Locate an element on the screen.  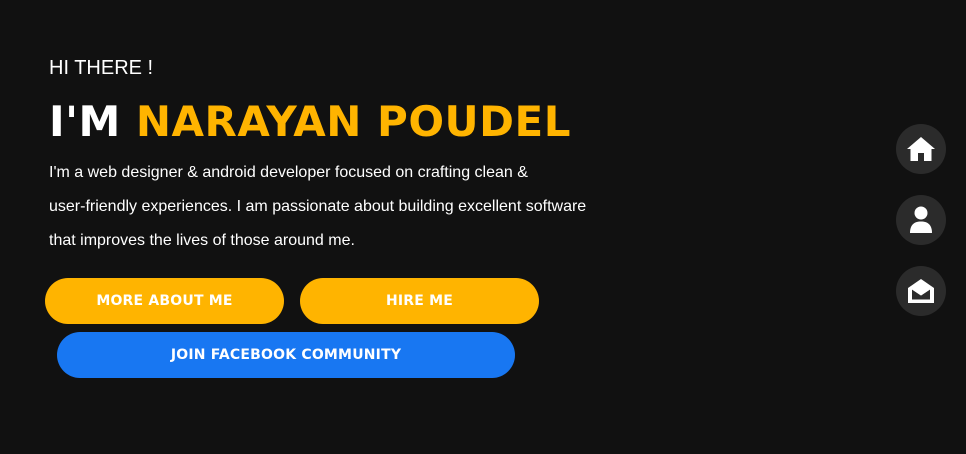
envelope-open-icon is located at coordinates (921, 291).